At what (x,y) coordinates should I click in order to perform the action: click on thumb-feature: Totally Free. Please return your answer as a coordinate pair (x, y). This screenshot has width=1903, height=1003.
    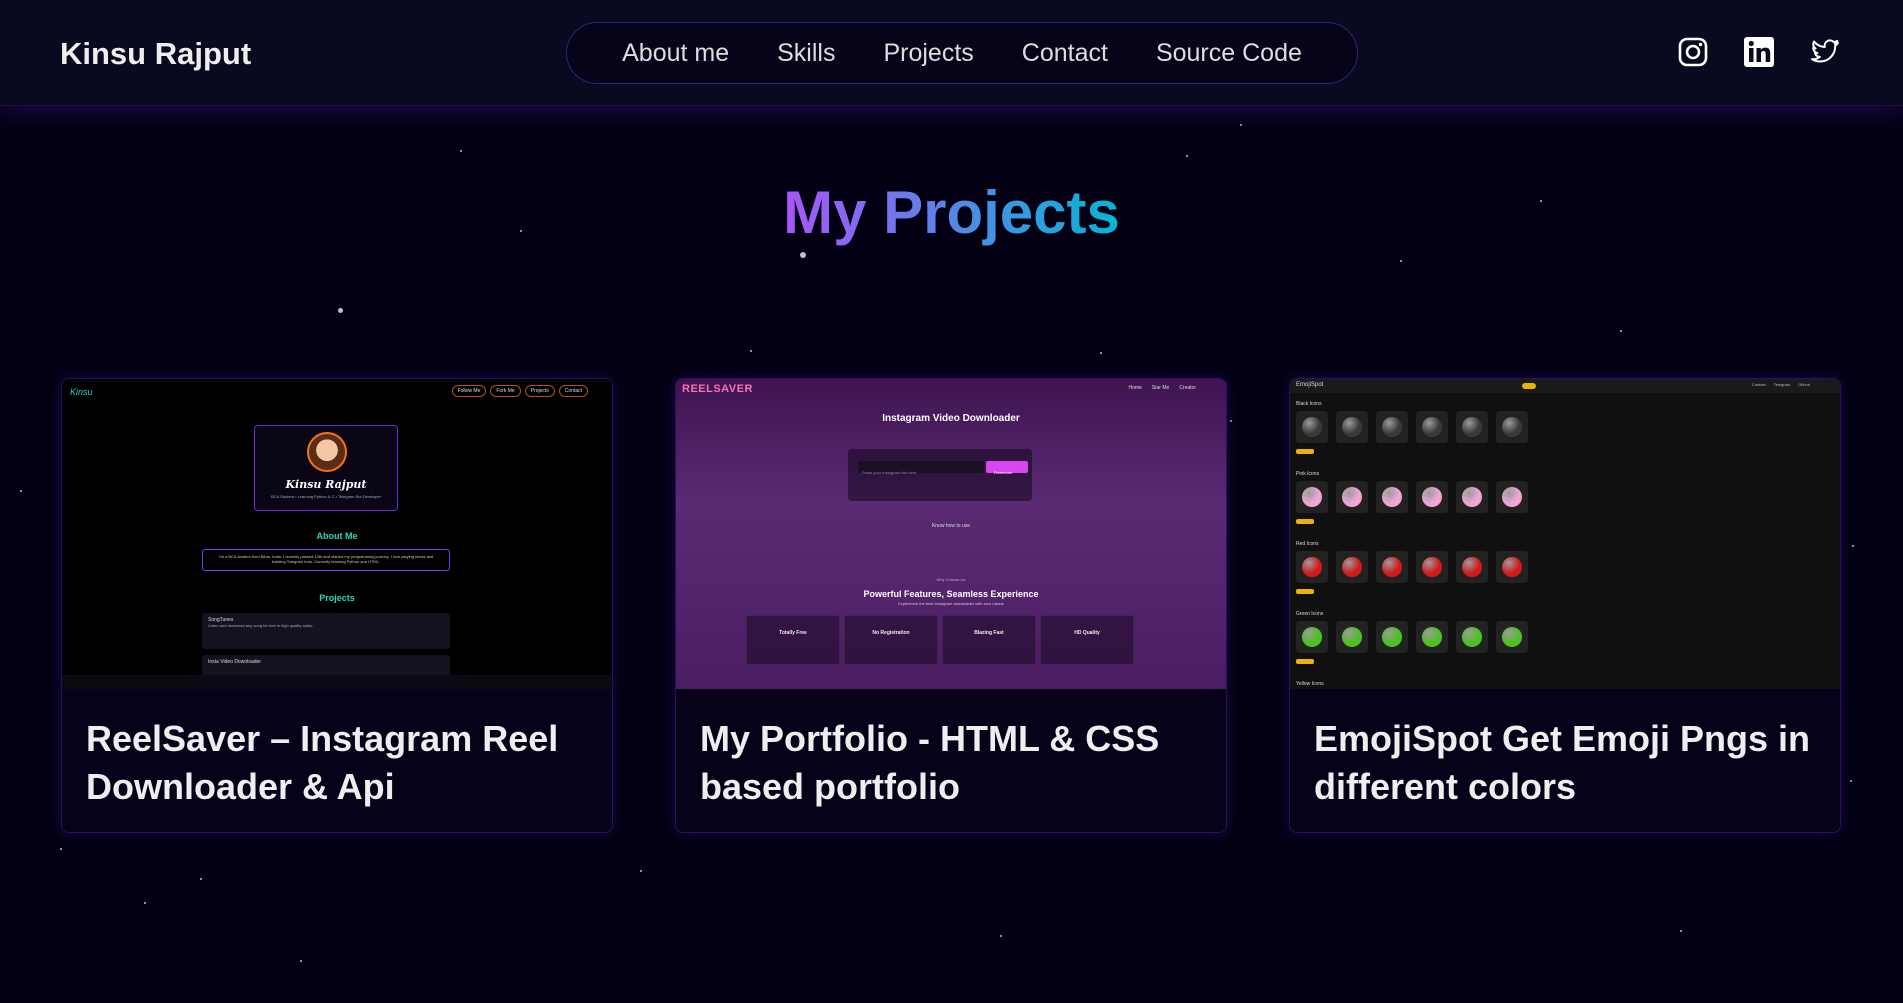
    Looking at the image, I should click on (793, 640).